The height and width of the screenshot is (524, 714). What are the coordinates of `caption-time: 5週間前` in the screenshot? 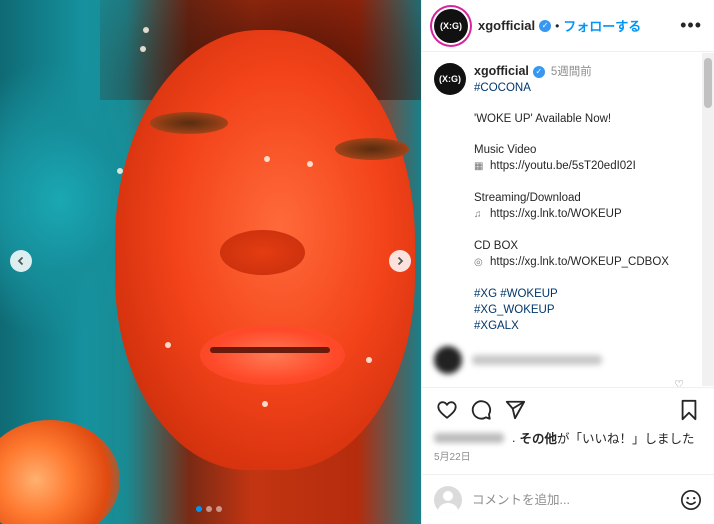 It's located at (571, 72).